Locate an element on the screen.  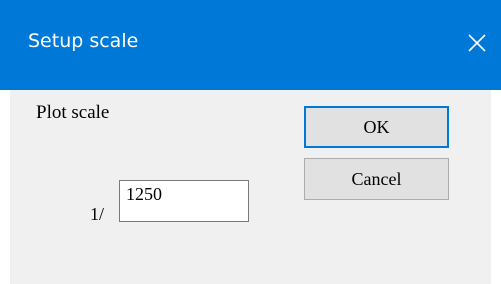
window-title: Setup scale is located at coordinates (83, 41).